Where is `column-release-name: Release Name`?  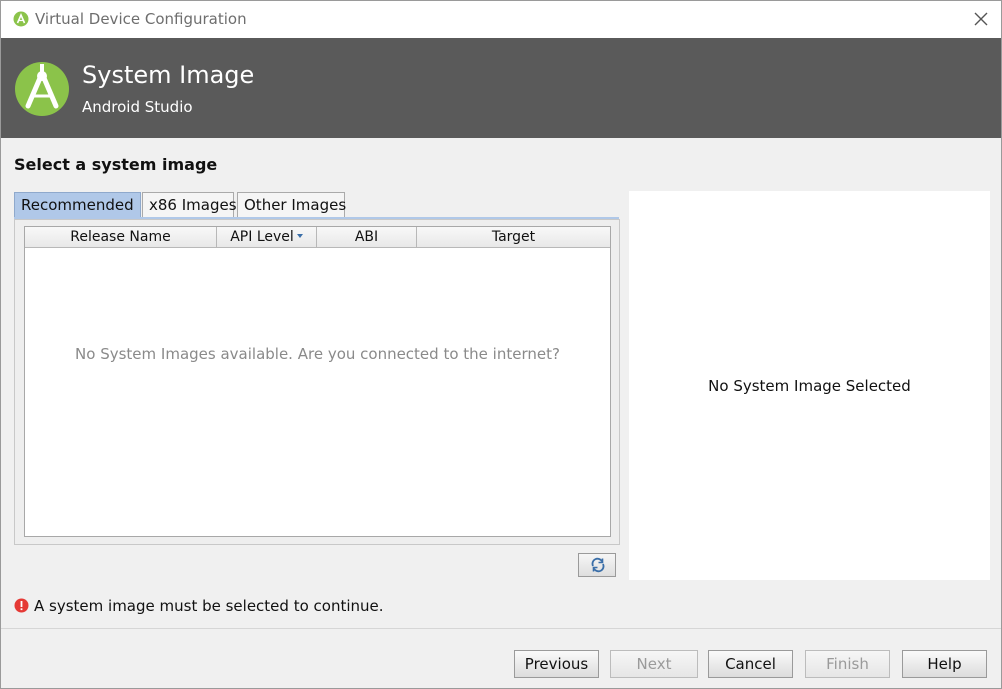
column-release-name: Release Name is located at coordinates (121, 237).